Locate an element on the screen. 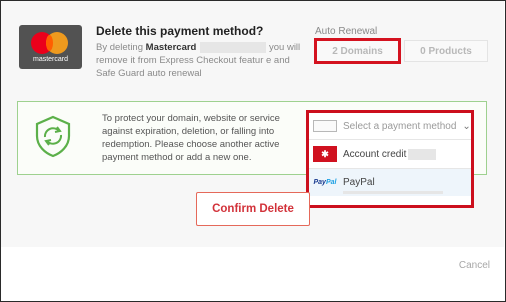 This screenshot has height=302, width=506. dialog-title: Delete this payment method? is located at coordinates (180, 31).